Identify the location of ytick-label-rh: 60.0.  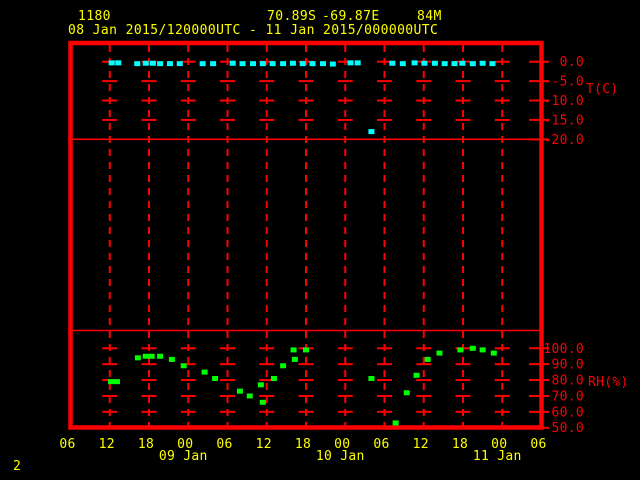
(567, 412).